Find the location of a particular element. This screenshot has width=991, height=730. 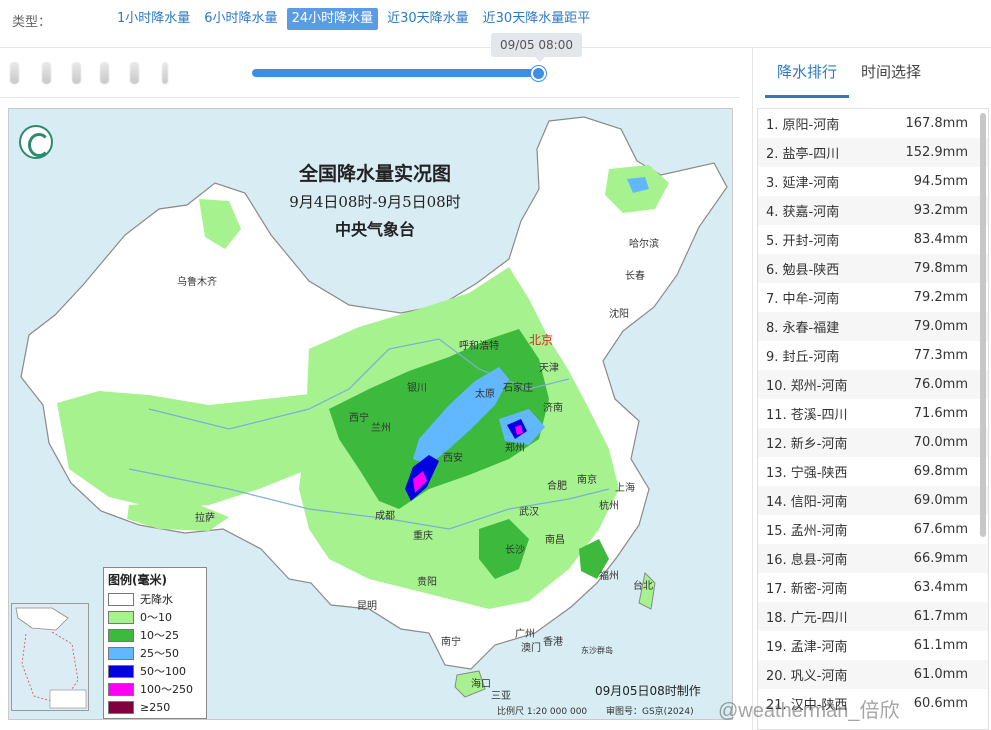

type-tab-30d: 近30天降水量 is located at coordinates (428, 19).